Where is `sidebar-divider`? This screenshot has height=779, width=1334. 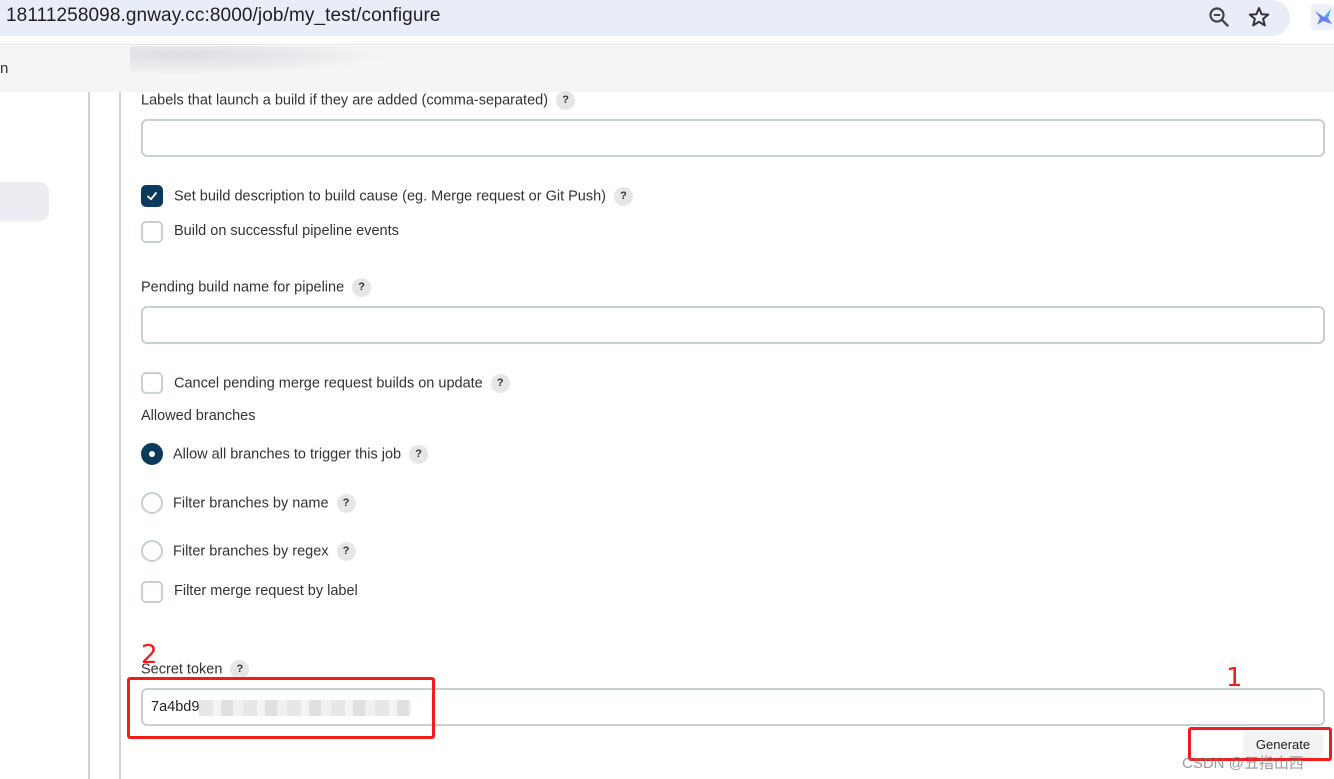 sidebar-divider is located at coordinates (89, 435).